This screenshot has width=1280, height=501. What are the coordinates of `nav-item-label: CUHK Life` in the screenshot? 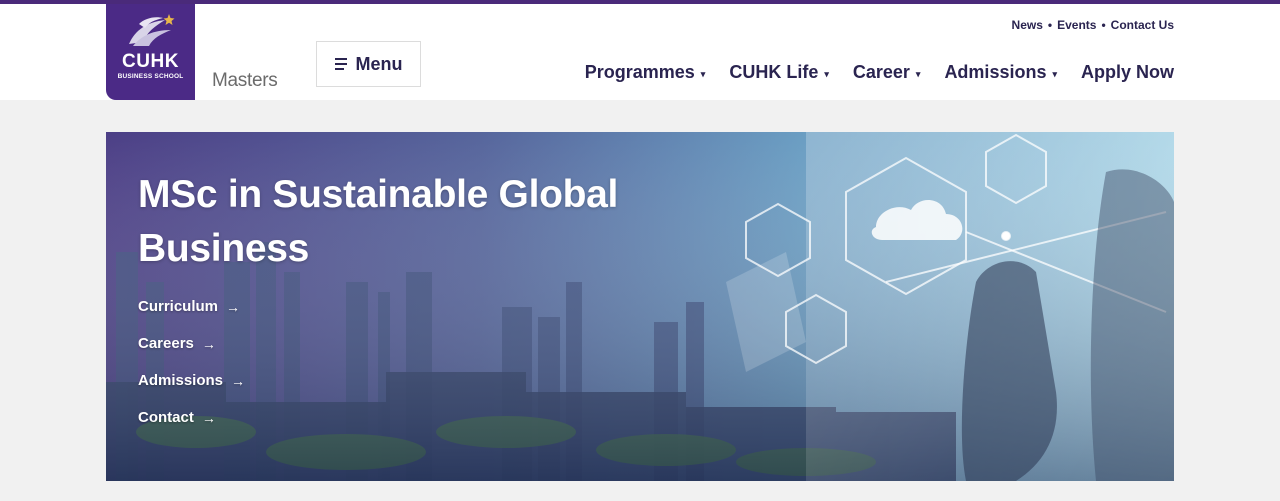 It's located at (774, 72).